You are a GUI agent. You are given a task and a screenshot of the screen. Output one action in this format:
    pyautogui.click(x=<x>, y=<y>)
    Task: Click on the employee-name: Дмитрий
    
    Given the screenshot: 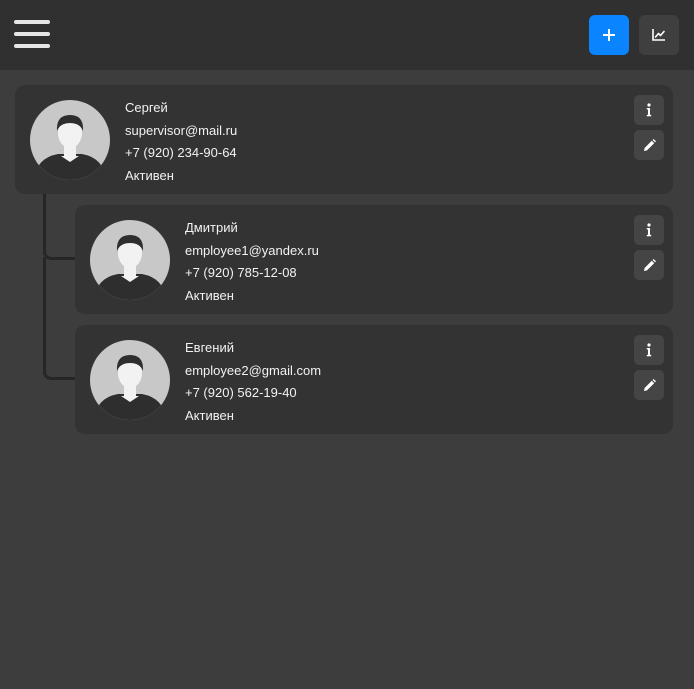 What is the action you would take?
    pyautogui.click(x=211, y=227)
    